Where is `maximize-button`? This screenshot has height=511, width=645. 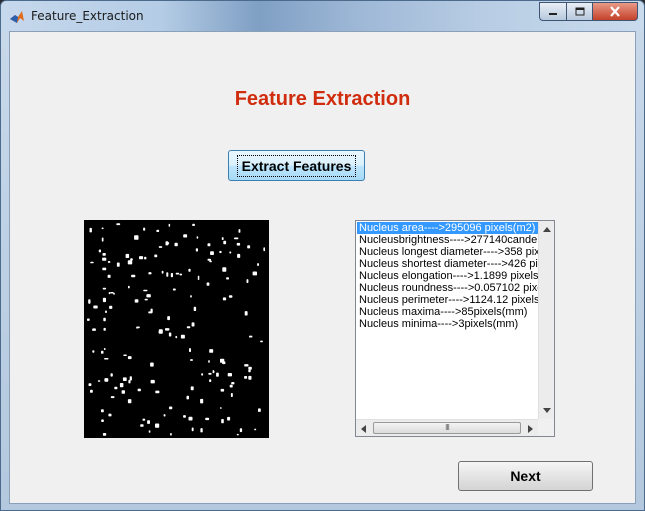
maximize-button is located at coordinates (579, 11).